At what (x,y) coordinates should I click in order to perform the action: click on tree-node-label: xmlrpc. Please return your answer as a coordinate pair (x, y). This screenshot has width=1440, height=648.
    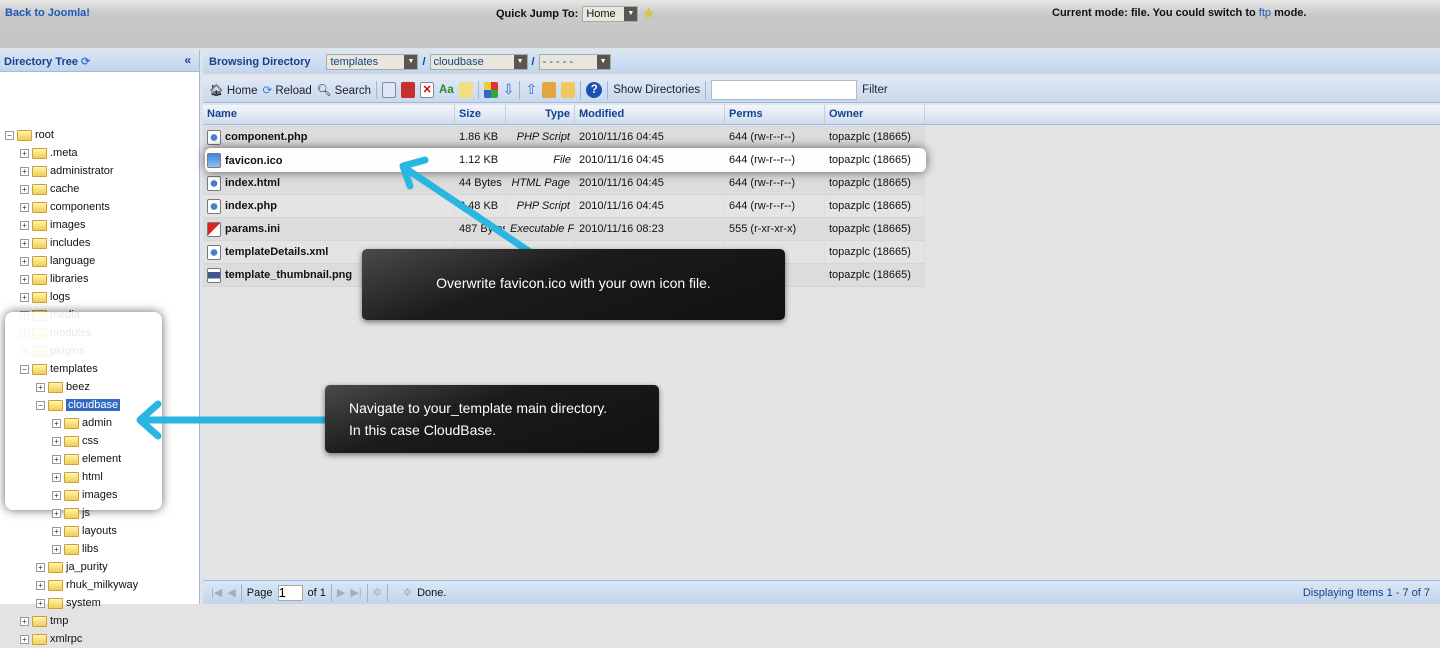
    Looking at the image, I should click on (66, 639).